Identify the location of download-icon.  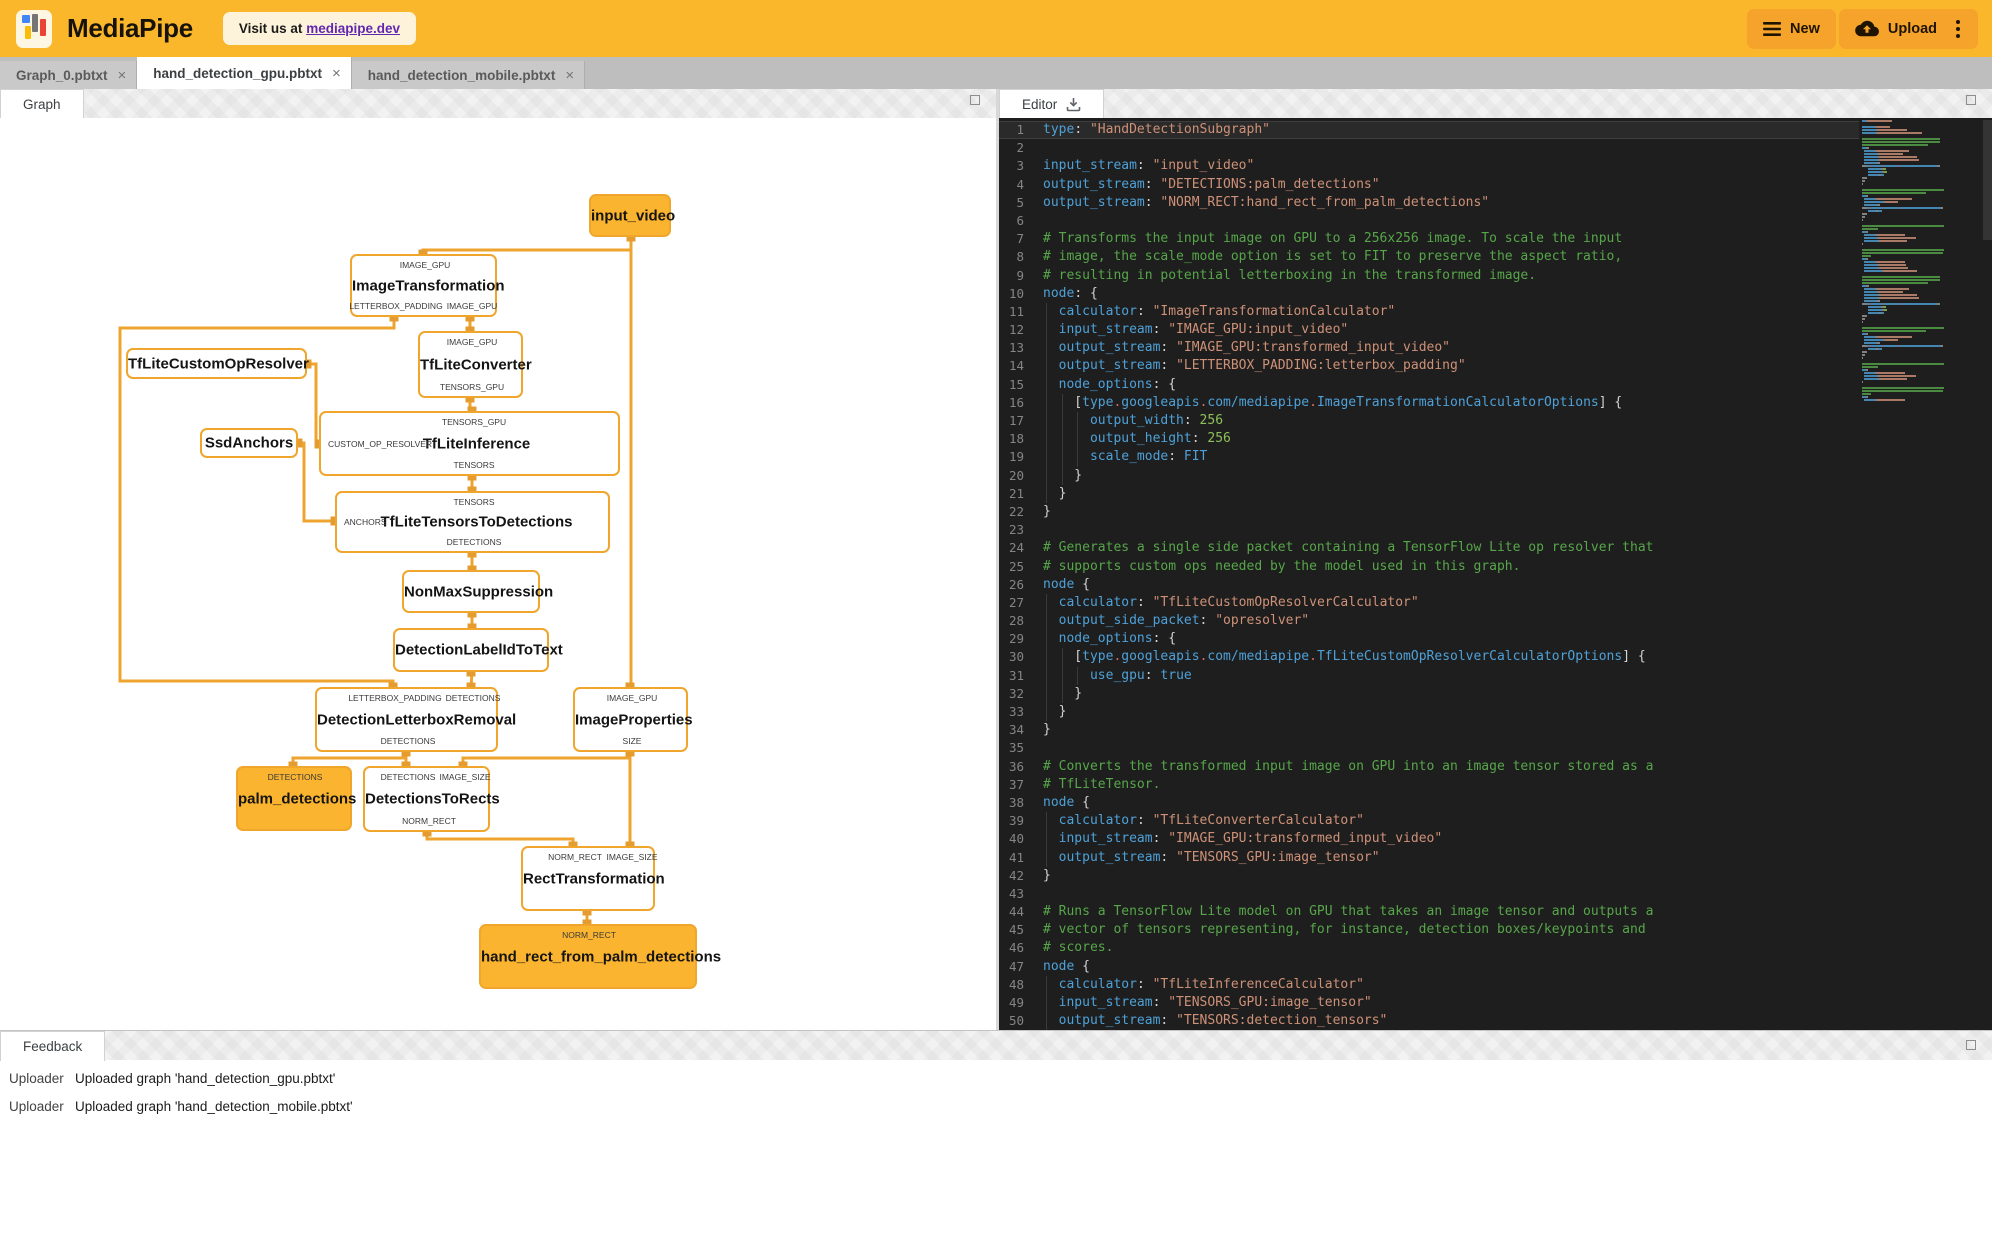
(1073, 104).